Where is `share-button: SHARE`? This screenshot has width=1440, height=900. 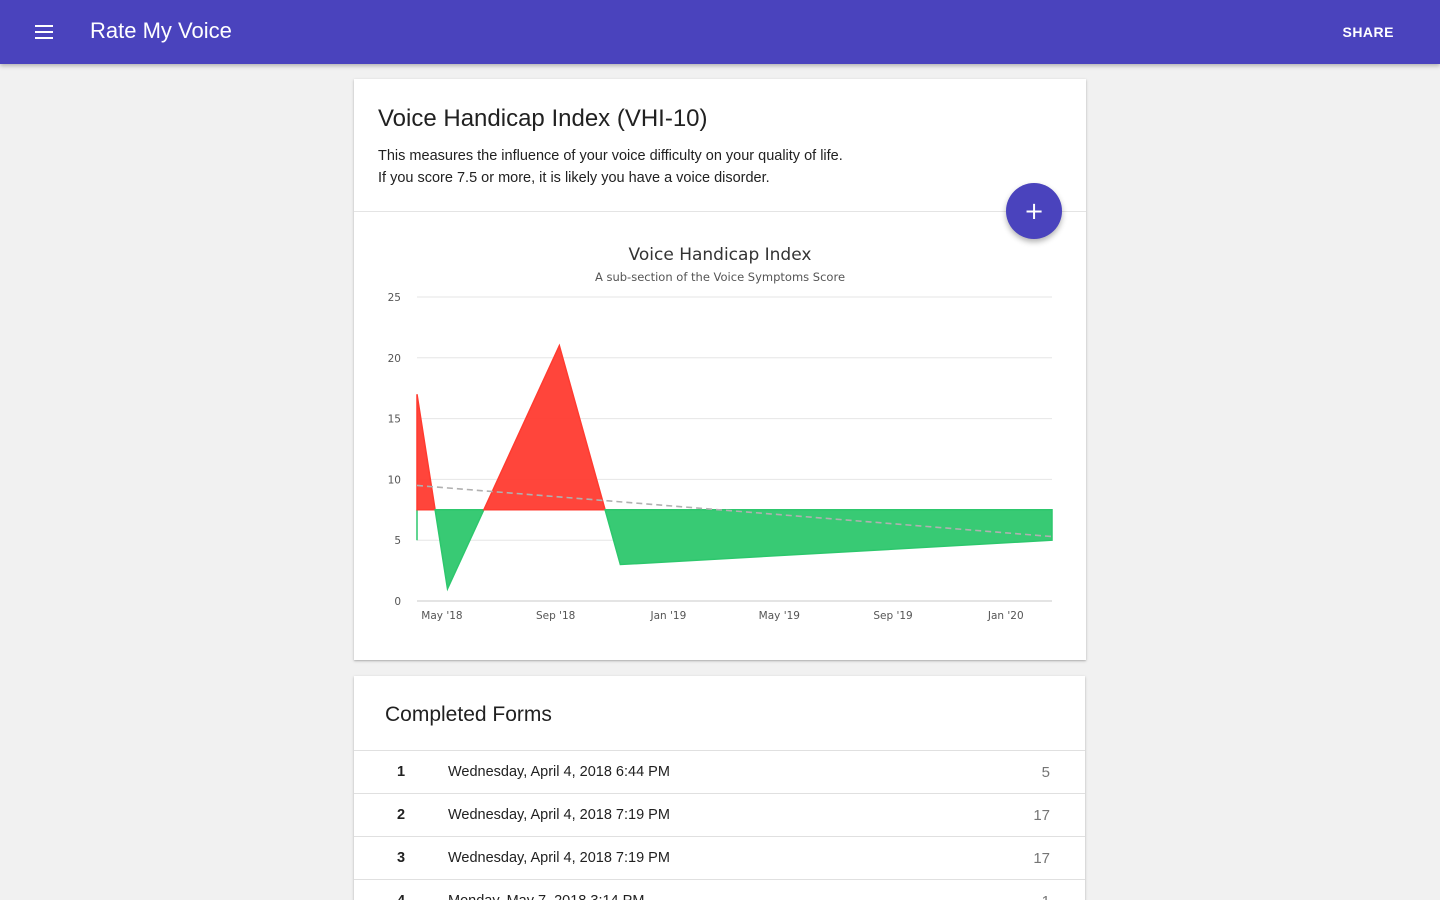
share-button: SHARE is located at coordinates (1368, 32).